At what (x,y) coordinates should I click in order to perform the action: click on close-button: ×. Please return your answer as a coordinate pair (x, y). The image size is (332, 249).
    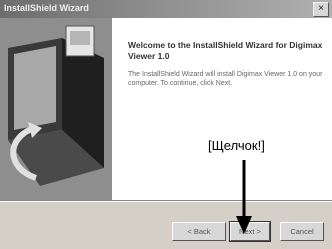
    Looking at the image, I should click on (321, 9).